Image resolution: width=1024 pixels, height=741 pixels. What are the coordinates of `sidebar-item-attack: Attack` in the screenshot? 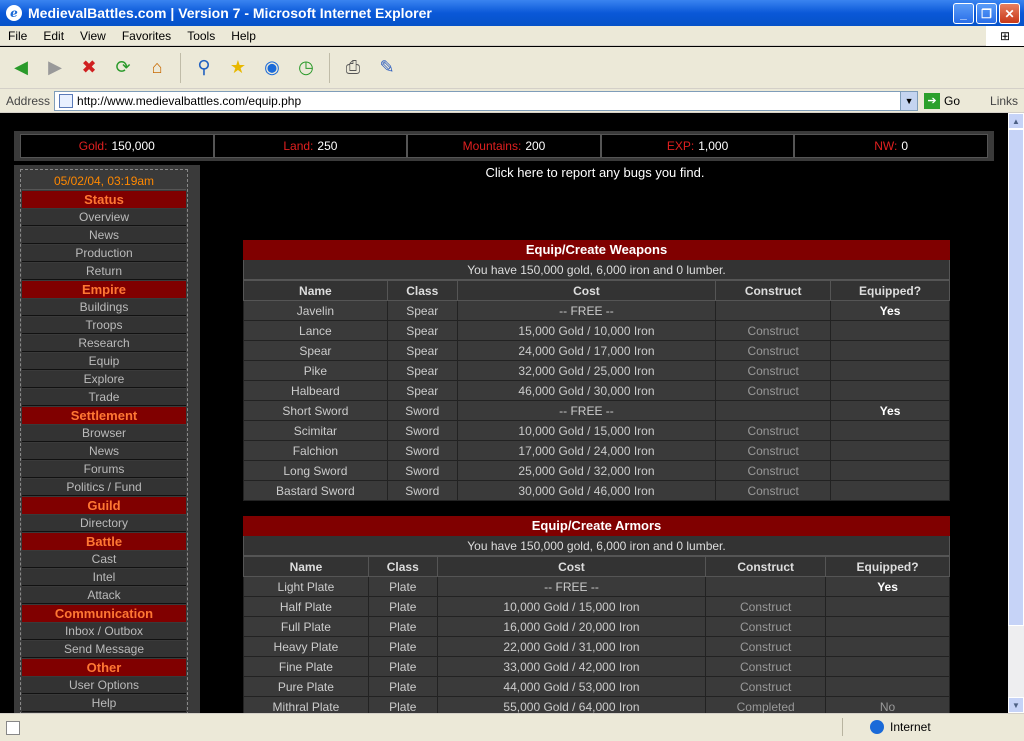 It's located at (104, 595).